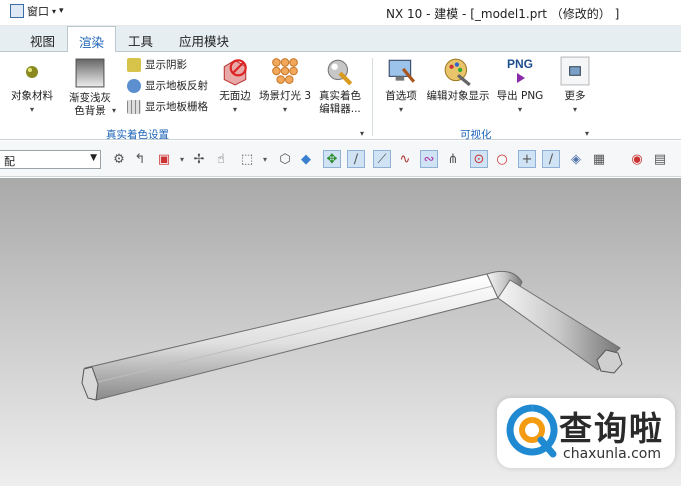  What do you see at coordinates (340, 72) in the screenshot?
I see `shading-editor-icon` at bounding box center [340, 72].